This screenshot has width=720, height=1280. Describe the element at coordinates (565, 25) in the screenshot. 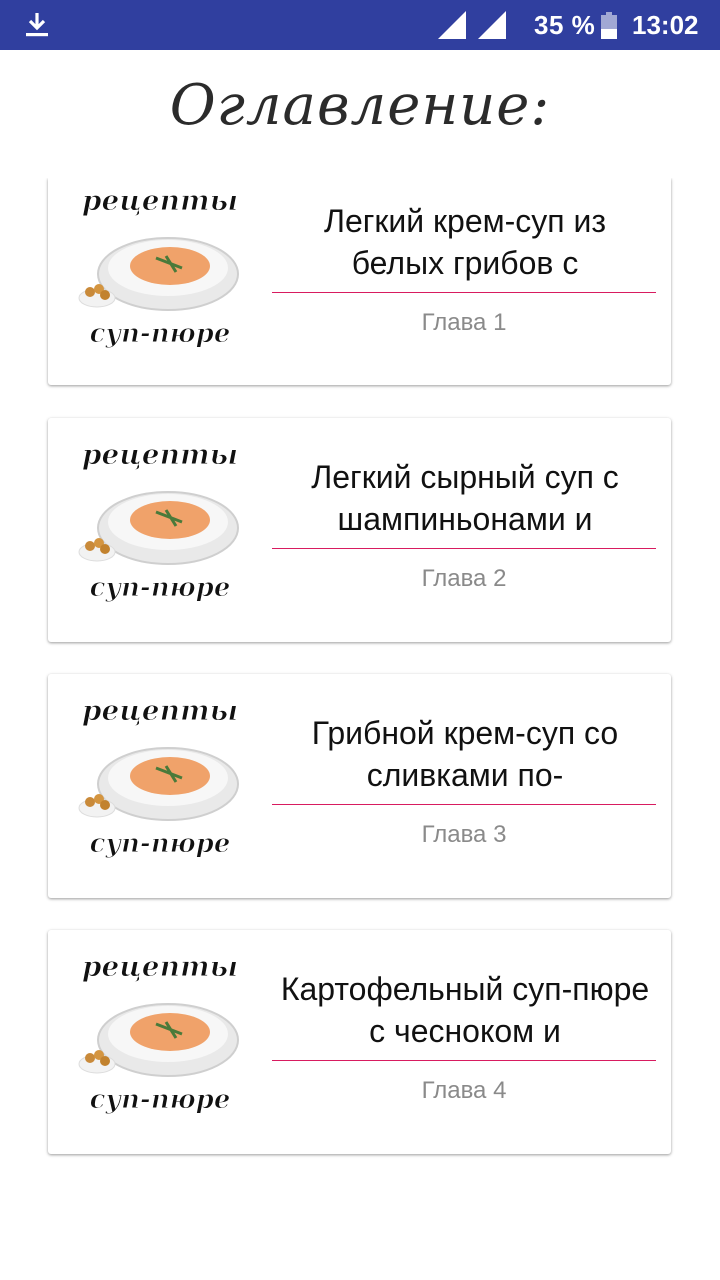

I see `battery-percentage: 35 %` at that location.